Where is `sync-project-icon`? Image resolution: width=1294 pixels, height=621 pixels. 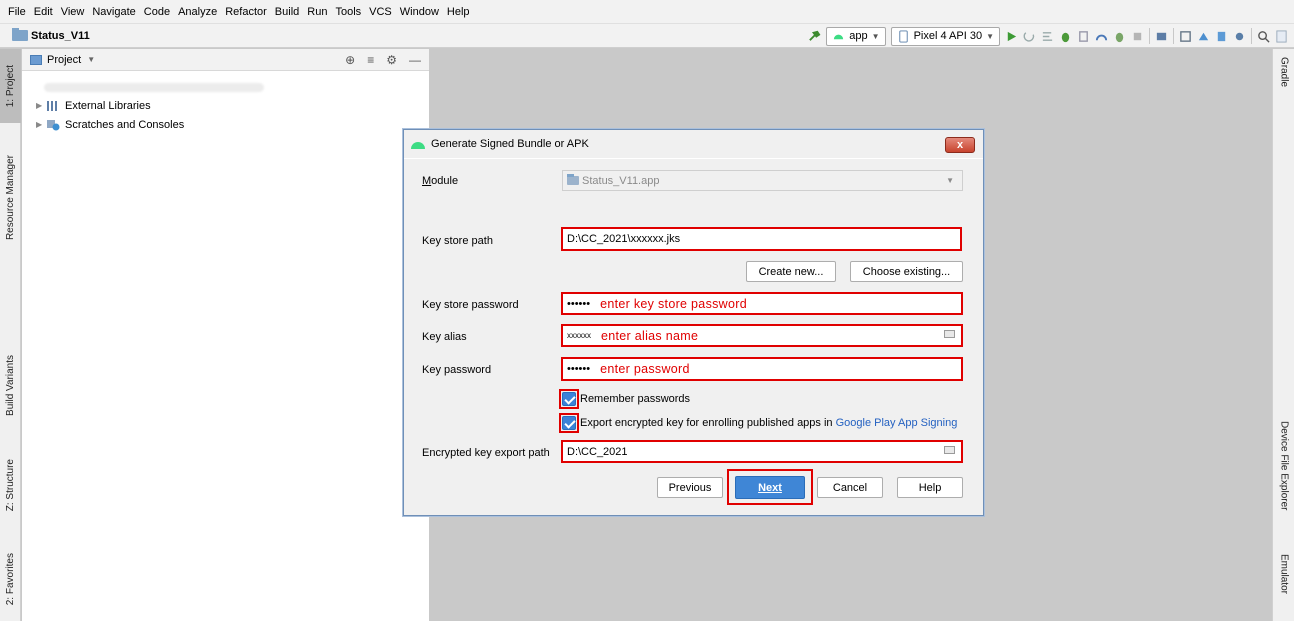
sync-project-icon is located at coordinates (1161, 36).